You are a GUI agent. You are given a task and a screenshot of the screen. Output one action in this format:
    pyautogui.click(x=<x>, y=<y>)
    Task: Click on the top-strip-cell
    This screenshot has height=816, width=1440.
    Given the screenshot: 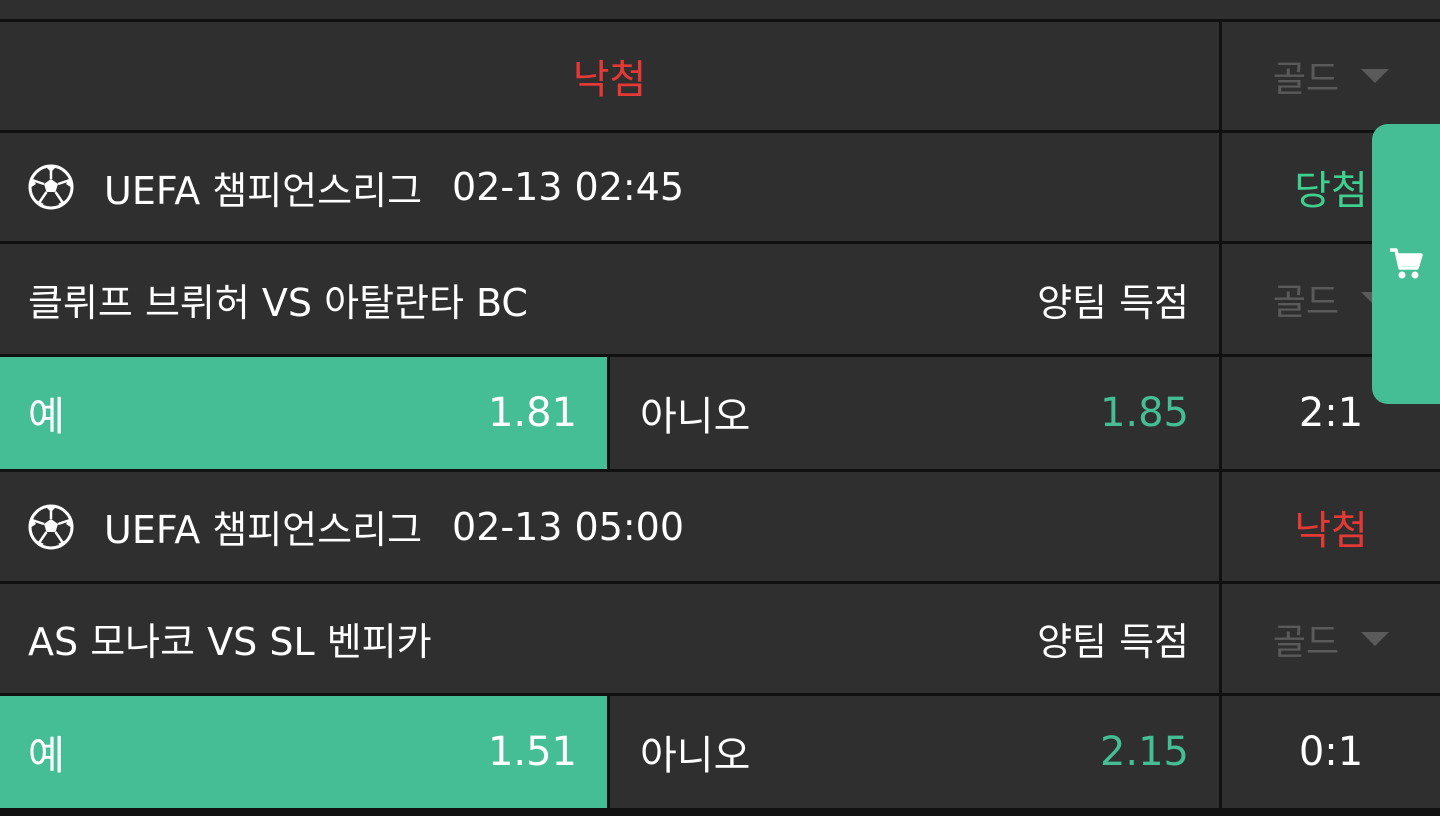 What is the action you would take?
    pyautogui.click(x=720, y=9)
    